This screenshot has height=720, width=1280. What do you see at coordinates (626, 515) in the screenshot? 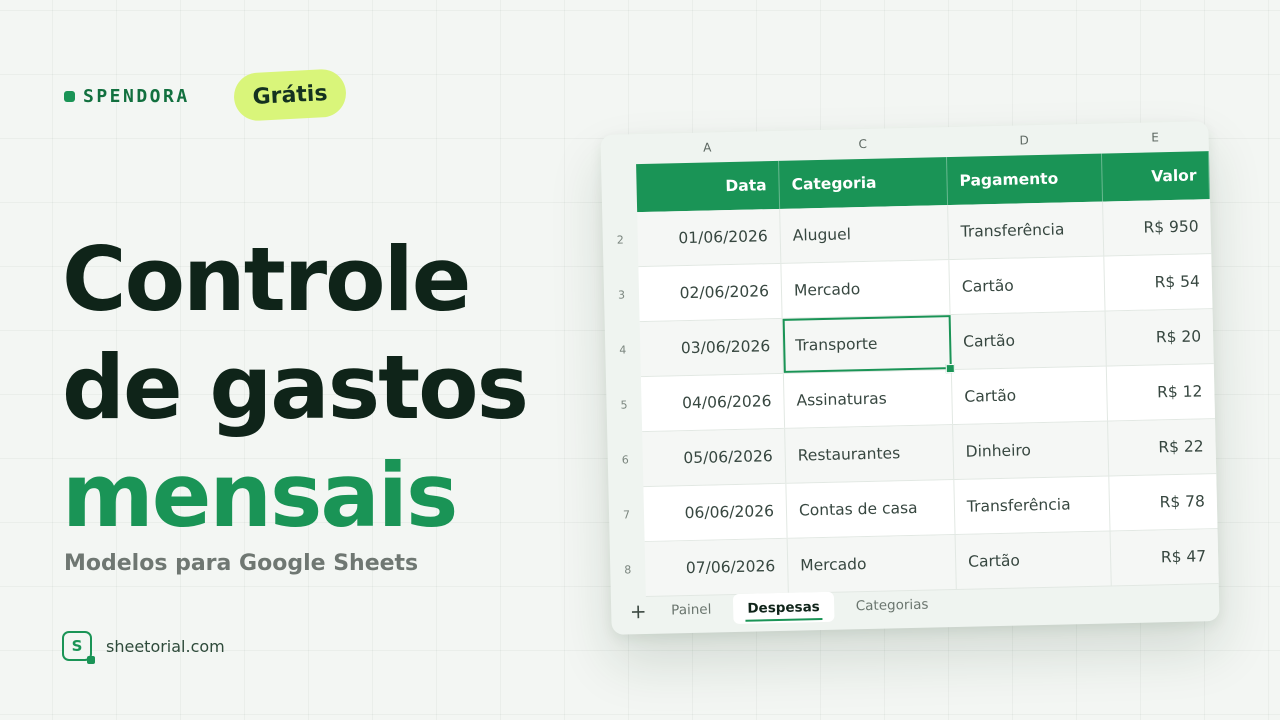
I see `row-number: 7` at bounding box center [626, 515].